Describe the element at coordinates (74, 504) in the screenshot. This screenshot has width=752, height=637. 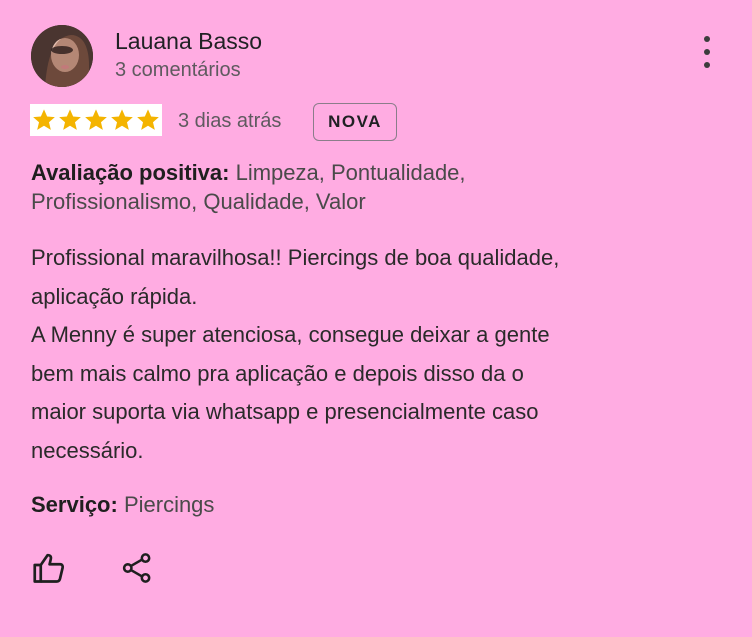
I see `service-label: Serviço:` at that location.